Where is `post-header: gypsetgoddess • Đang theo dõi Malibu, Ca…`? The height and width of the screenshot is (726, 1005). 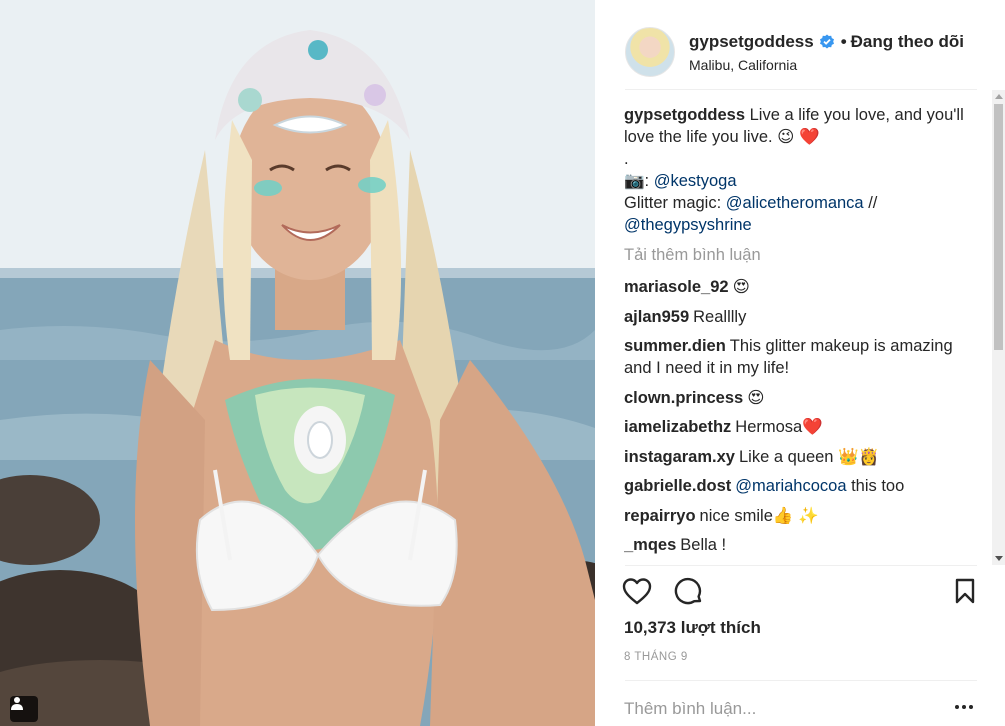
post-header: gypsetgoddess • Đang theo dõi Malibu, Ca… is located at coordinates (801, 52).